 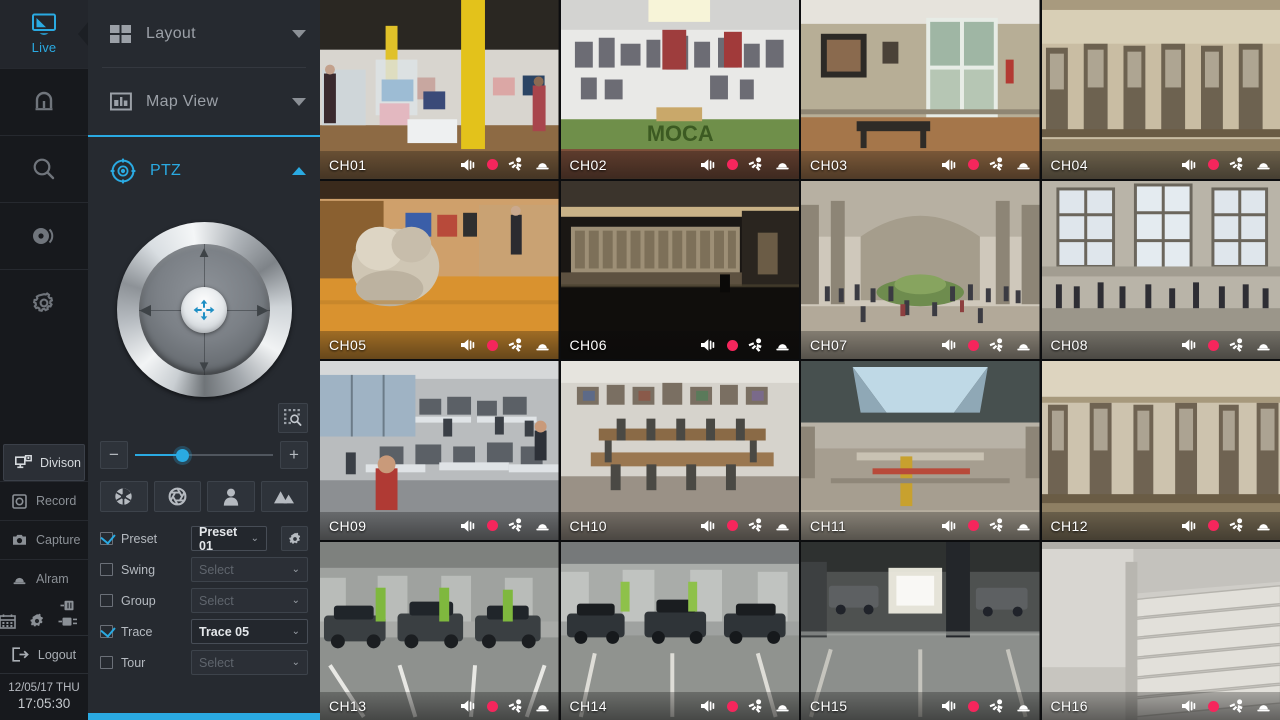 What do you see at coordinates (177, 496) in the screenshot?
I see `iris-open-button` at bounding box center [177, 496].